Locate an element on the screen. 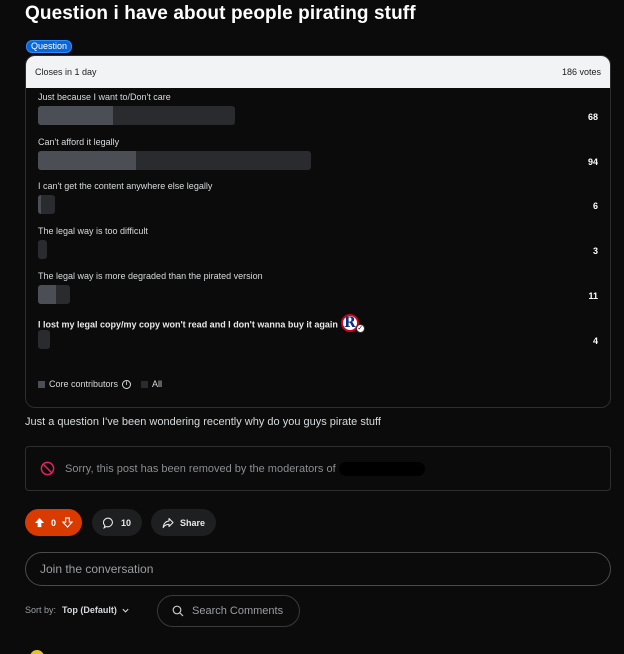  share-button: Share is located at coordinates (183, 522).